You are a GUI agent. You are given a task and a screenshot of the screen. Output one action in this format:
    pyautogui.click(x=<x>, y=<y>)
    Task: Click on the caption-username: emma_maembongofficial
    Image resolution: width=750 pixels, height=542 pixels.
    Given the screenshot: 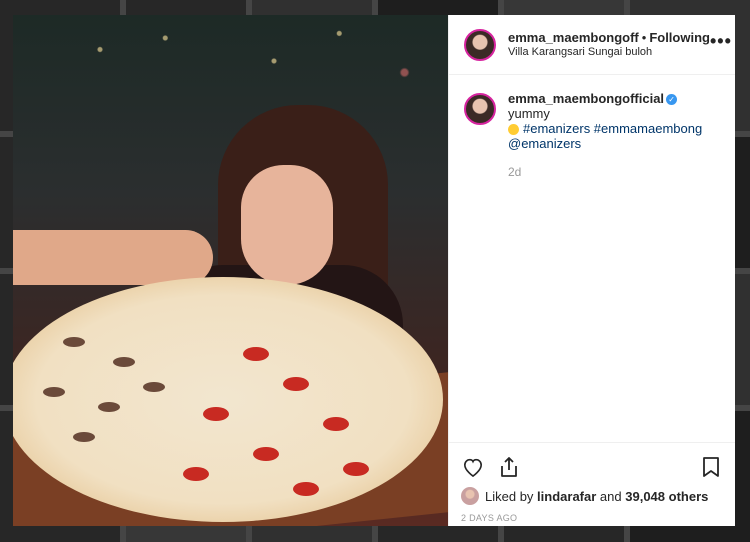 What is the action you would take?
    pyautogui.click(x=586, y=98)
    